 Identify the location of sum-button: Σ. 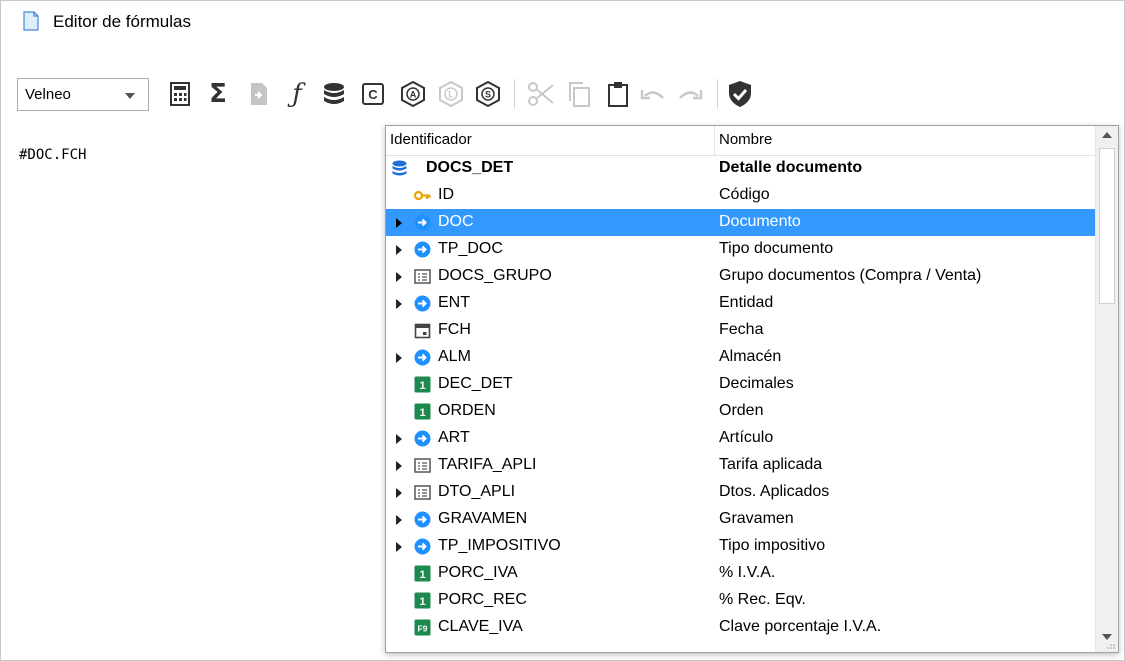
(218, 94).